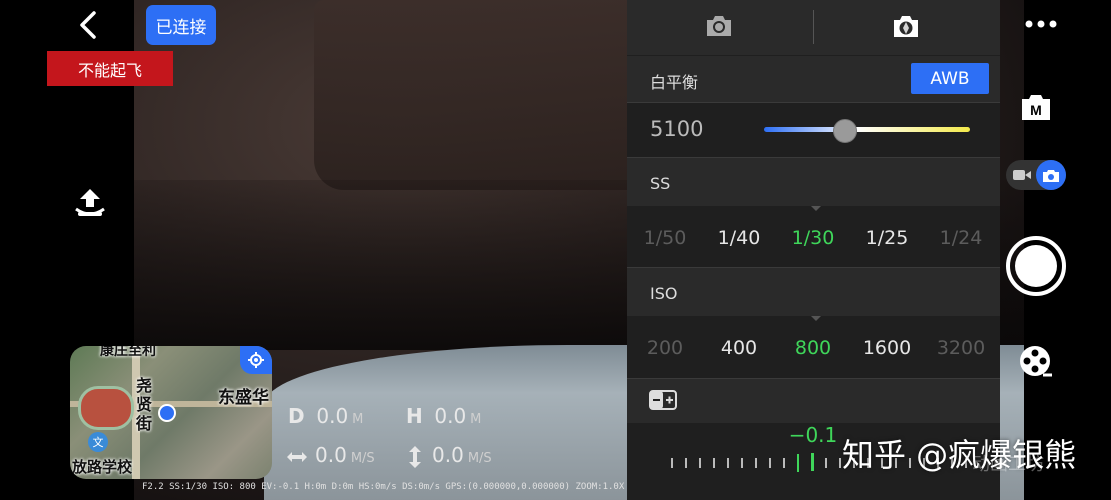 The image size is (1111, 500). What do you see at coordinates (816, 318) in the screenshot?
I see `iso-pointer` at bounding box center [816, 318].